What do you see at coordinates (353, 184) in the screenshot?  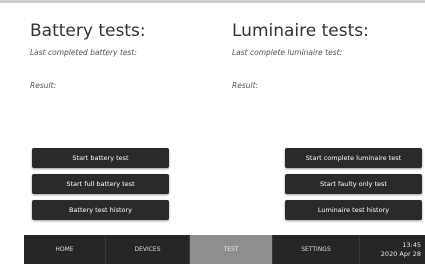 I see `start-faulty-only-test-button: Start faulty only test` at bounding box center [353, 184].